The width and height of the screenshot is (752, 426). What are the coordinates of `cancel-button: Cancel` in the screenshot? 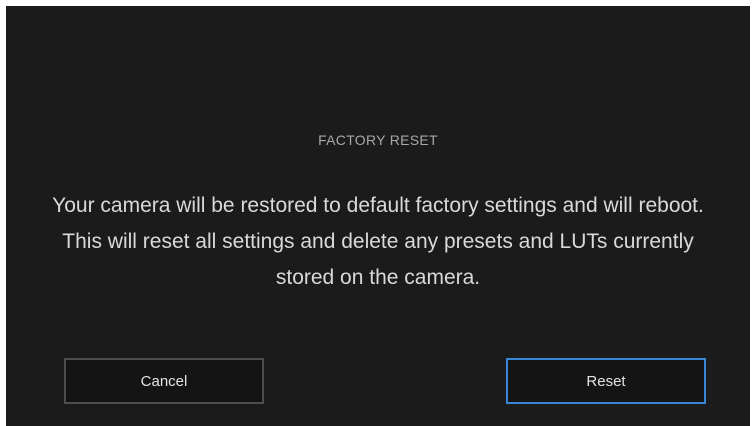 It's located at (164, 381).